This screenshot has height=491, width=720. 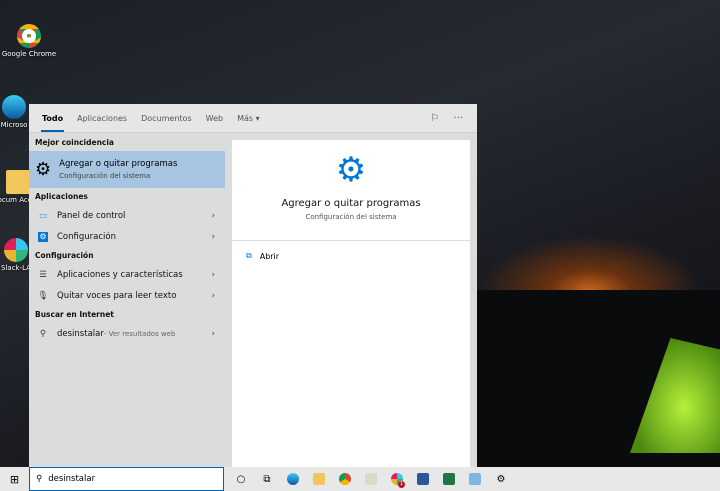 I want to click on start-button: ⊞, so click(x=14, y=479).